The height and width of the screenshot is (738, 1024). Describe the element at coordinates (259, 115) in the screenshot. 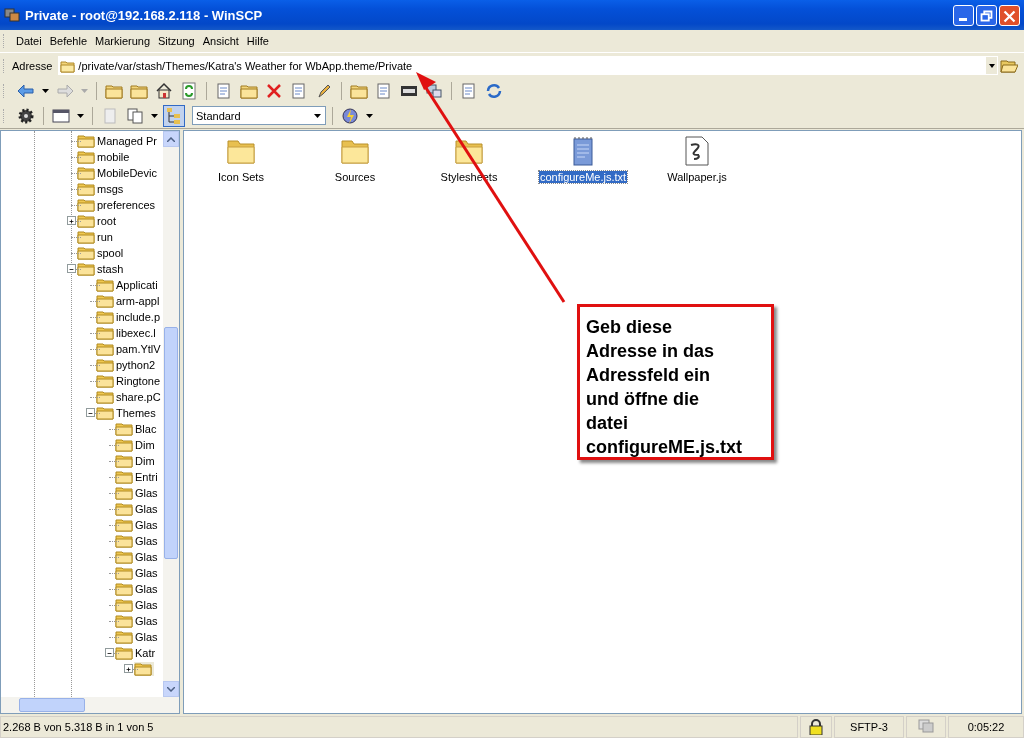

I see `preset-dropdown: Standard` at that location.